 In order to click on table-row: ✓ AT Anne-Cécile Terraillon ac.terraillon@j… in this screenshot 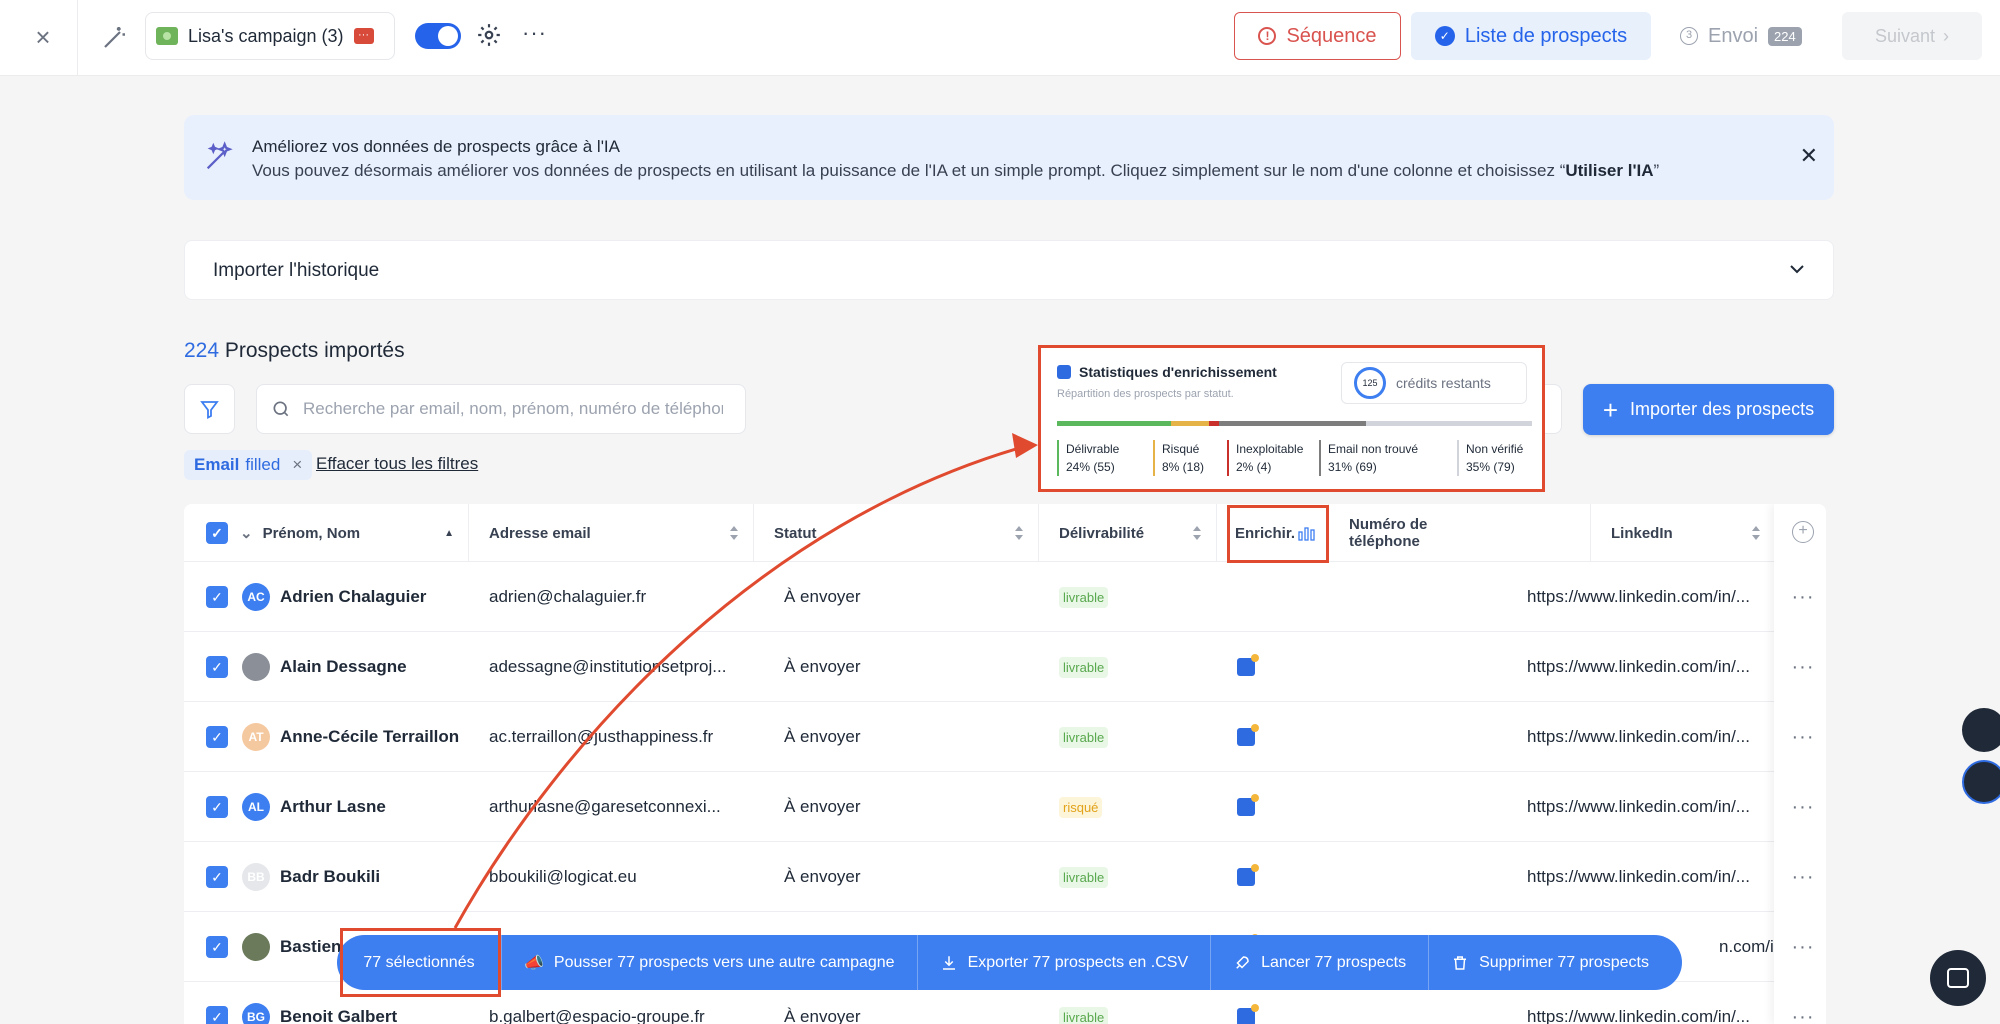, I will do `click(1005, 737)`.